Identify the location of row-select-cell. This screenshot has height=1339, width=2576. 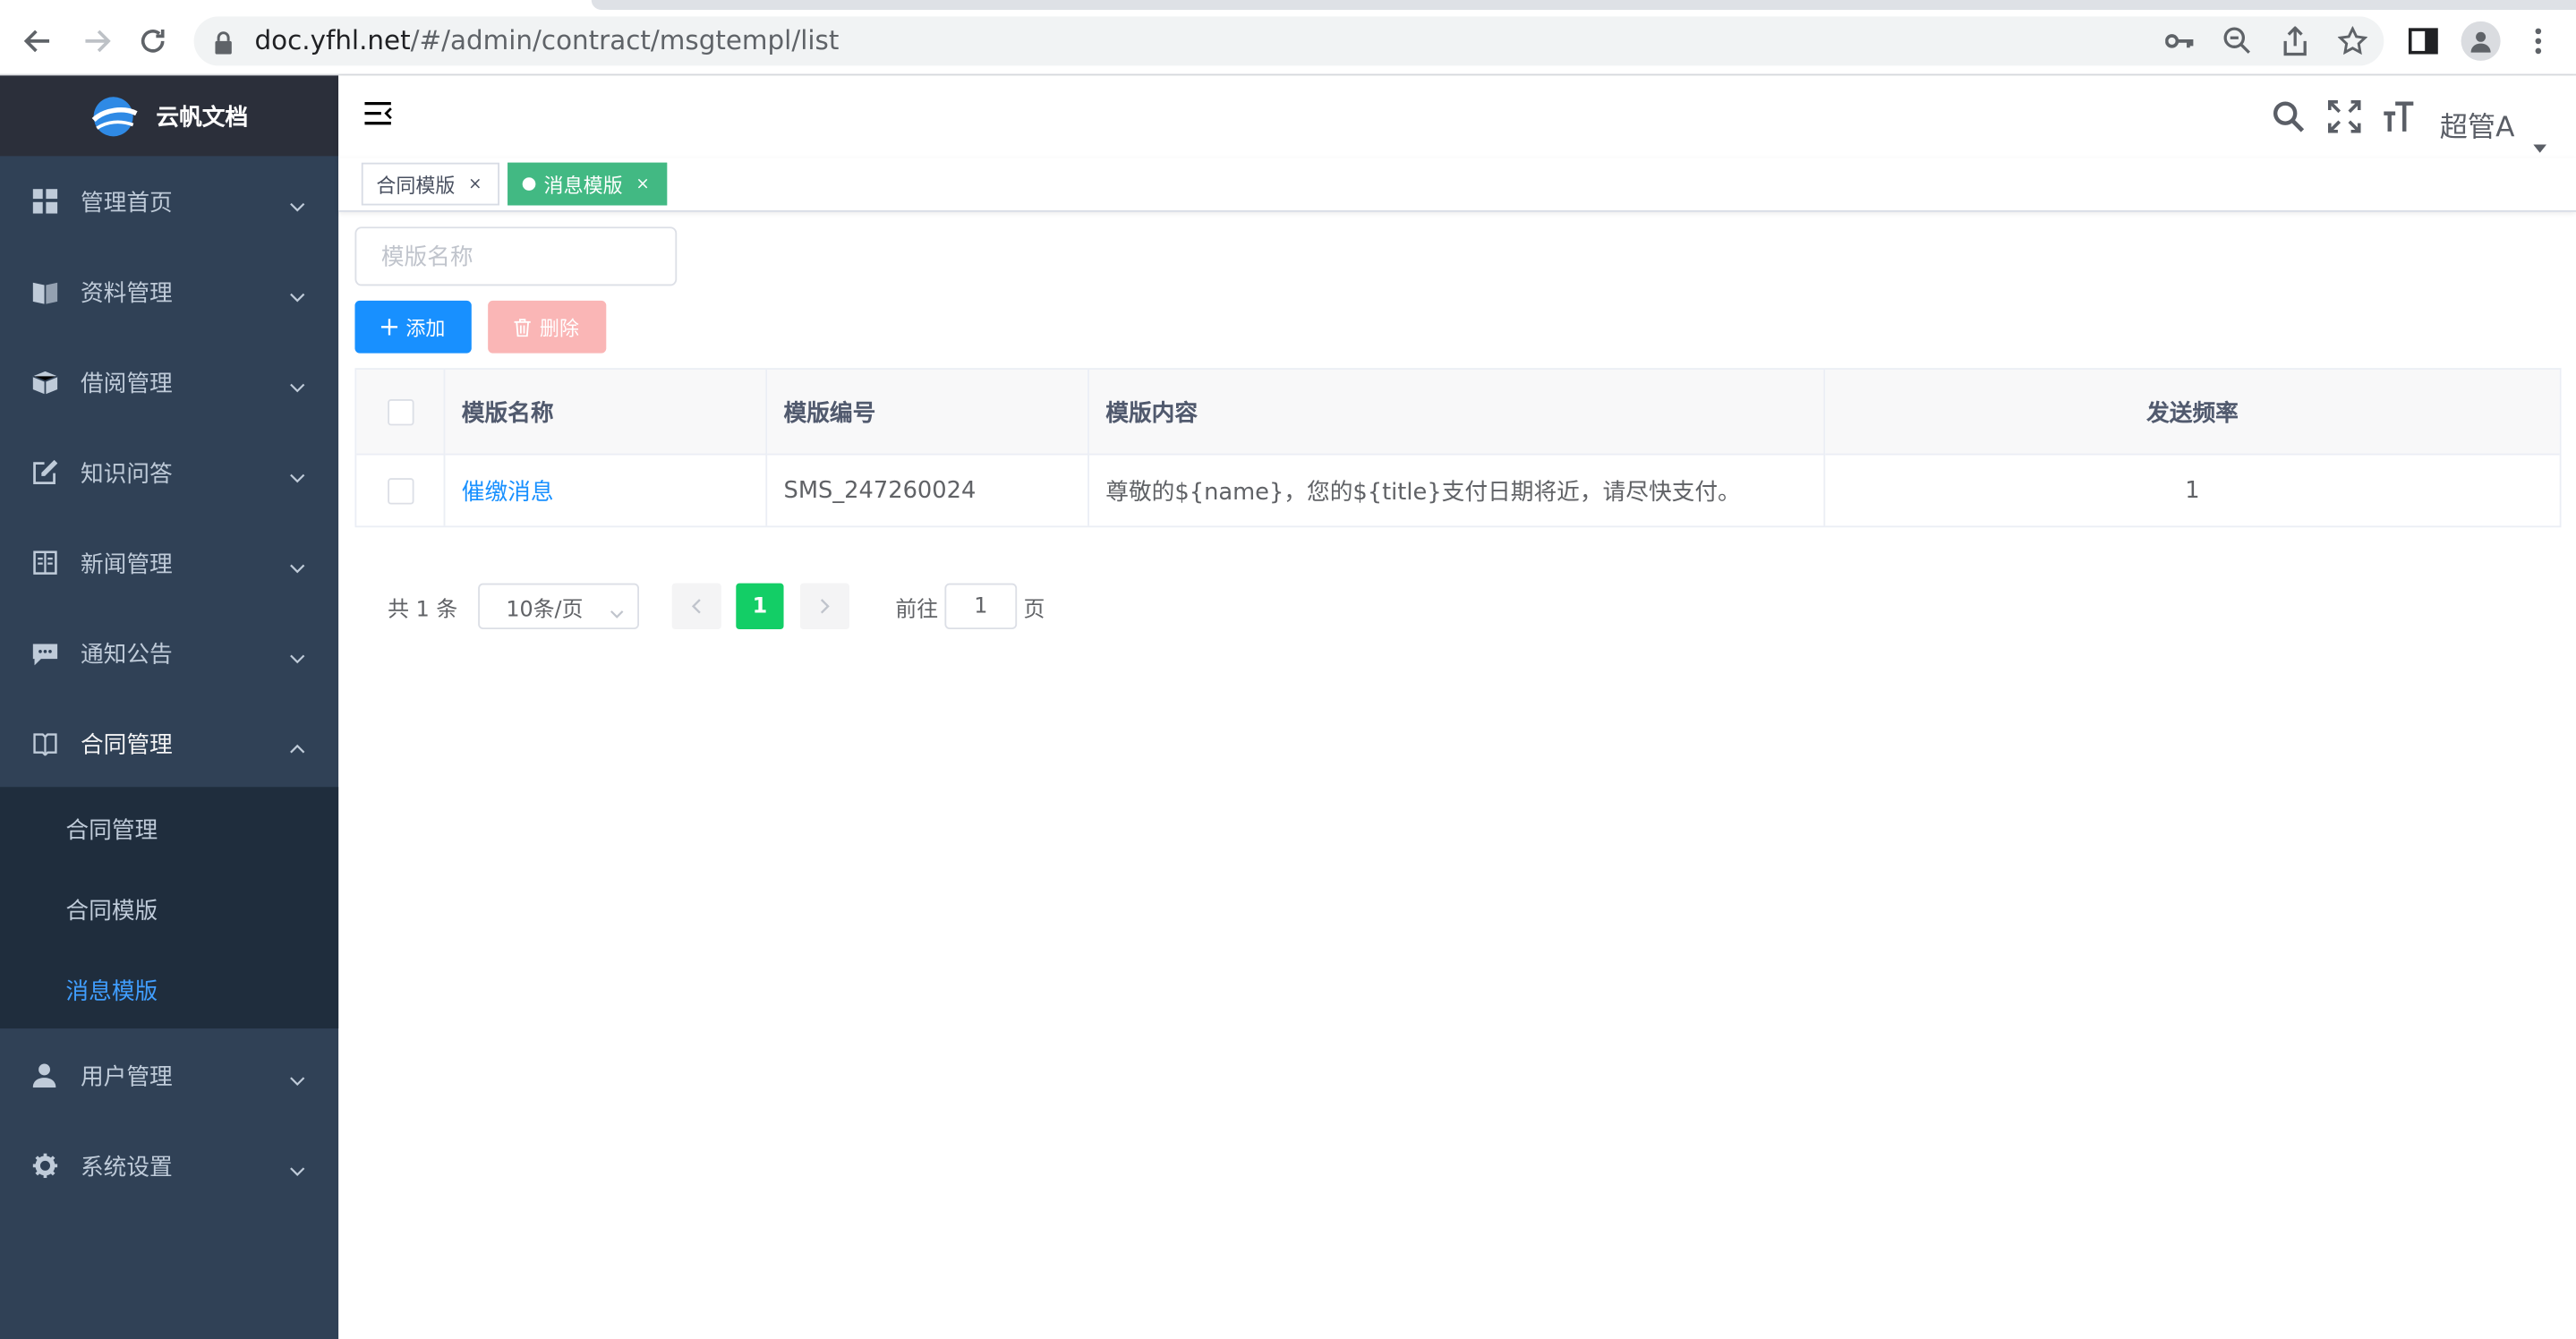
(401, 490).